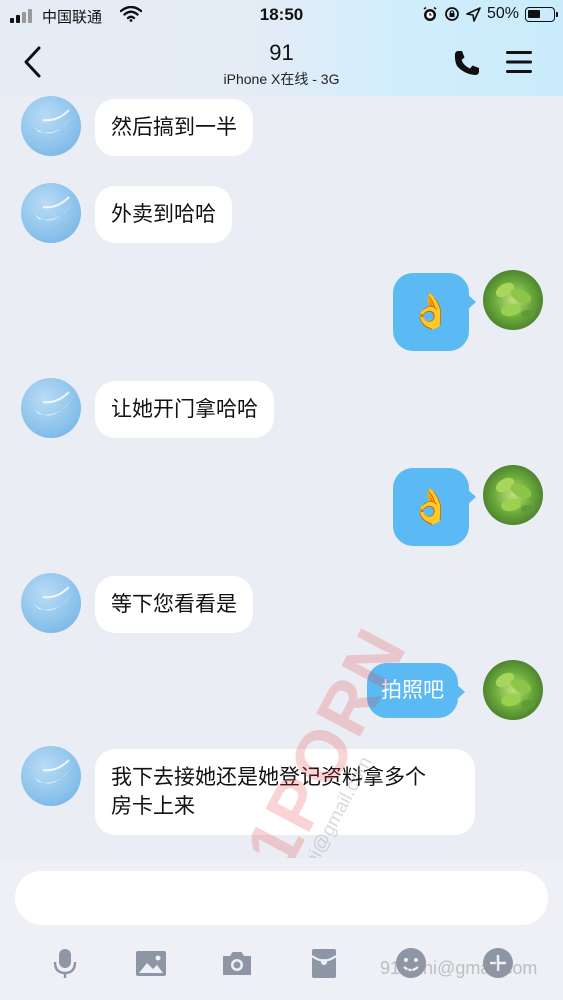 This screenshot has height=1000, width=563. What do you see at coordinates (65, 963) in the screenshot?
I see `microphone-icon` at bounding box center [65, 963].